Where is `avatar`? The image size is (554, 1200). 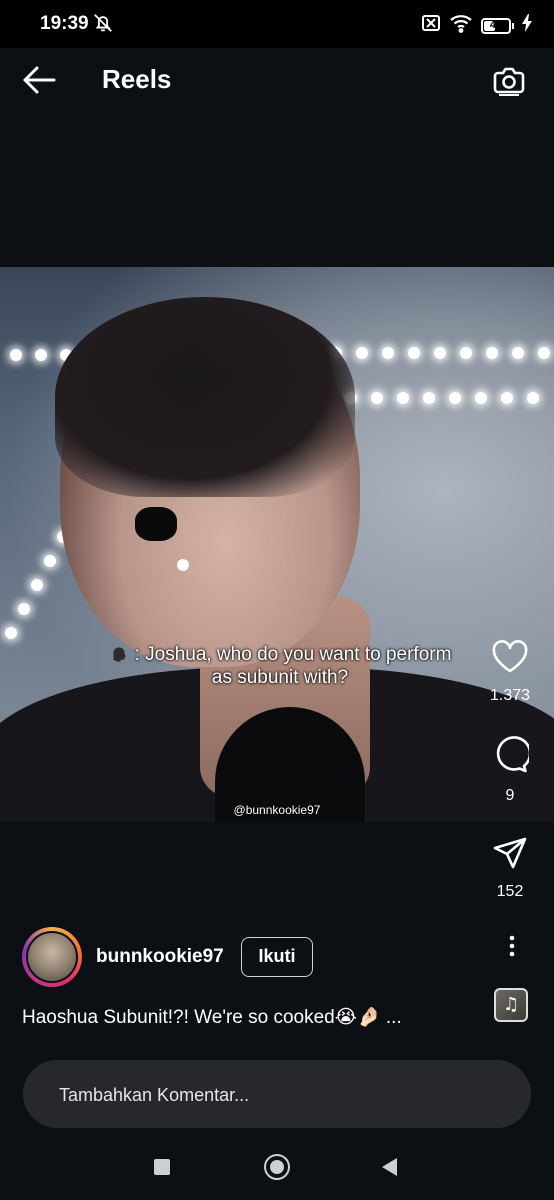
avatar is located at coordinates (52, 957).